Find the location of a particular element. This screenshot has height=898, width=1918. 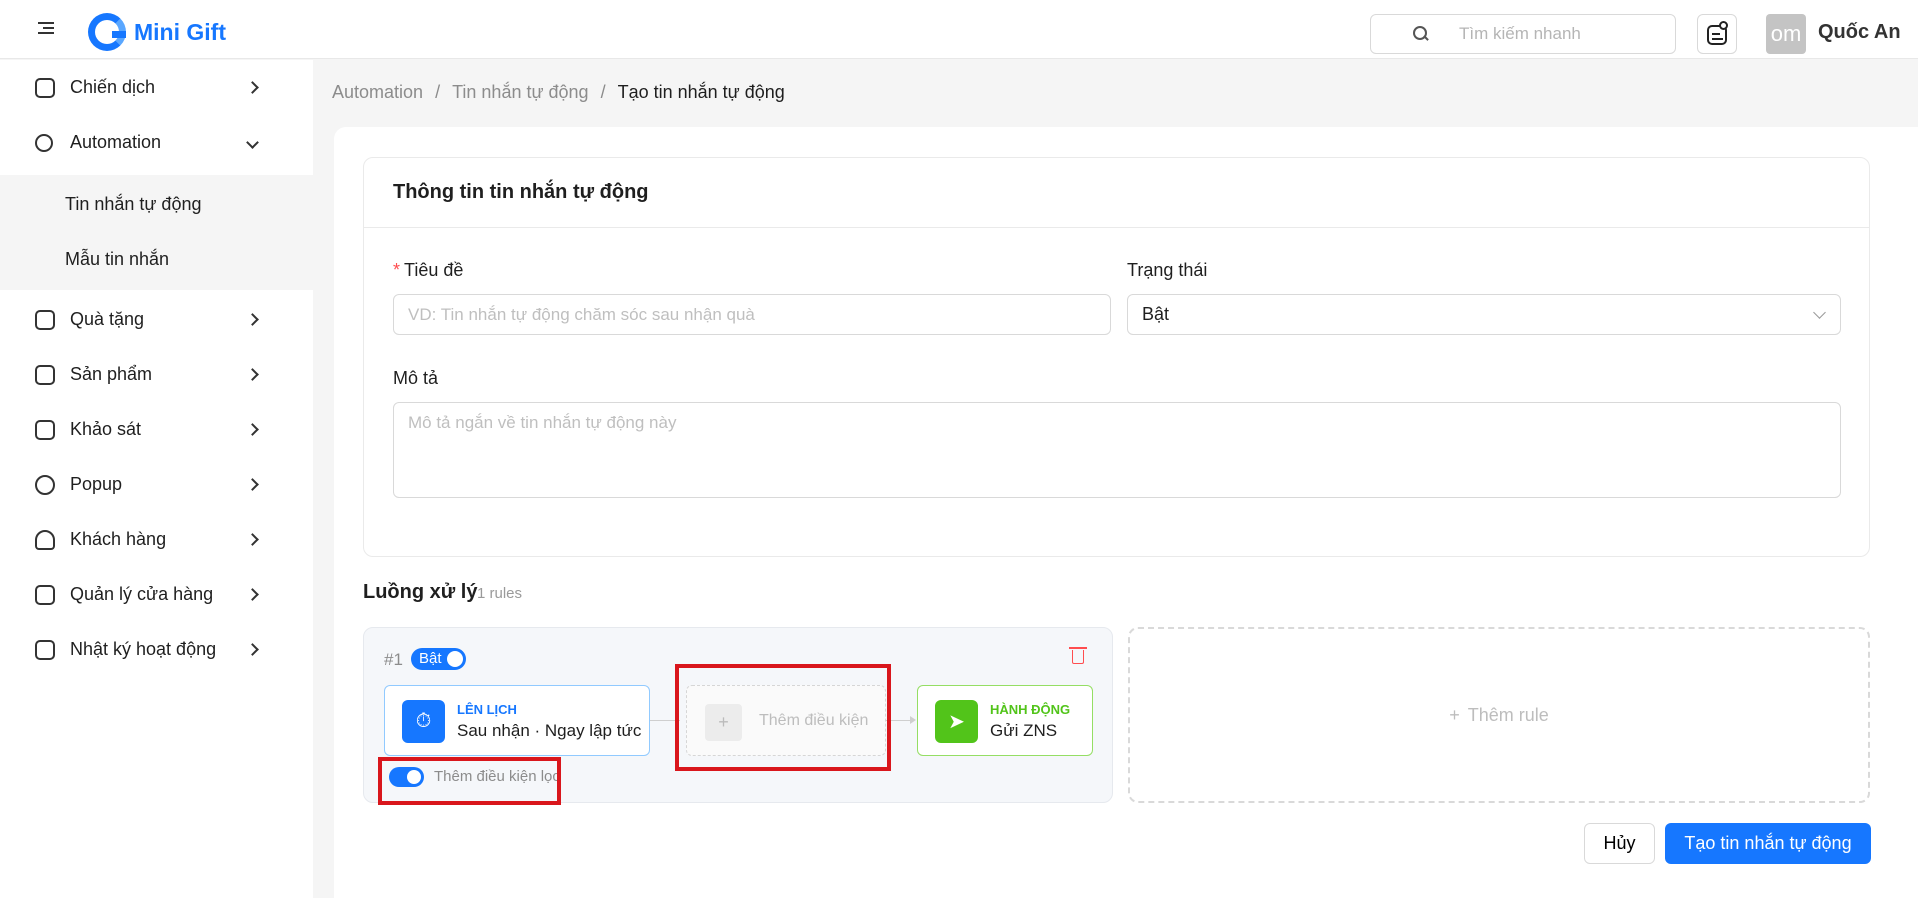

search-icon is located at coordinates (1421, 34).